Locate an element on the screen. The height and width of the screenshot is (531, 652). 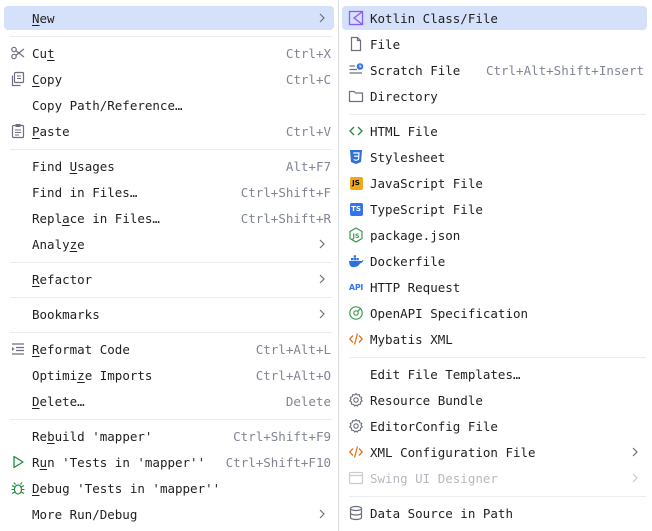
menu-item-rebuild: Rebuild 'mapper' Ctrl+Shift+F9 is located at coordinates (169, 436).